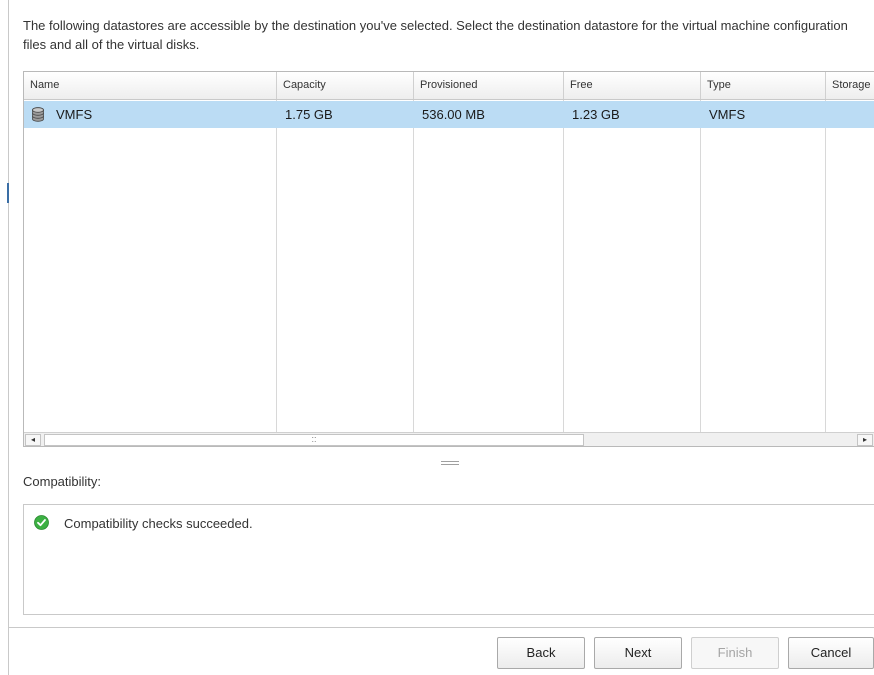 The image size is (874, 675). I want to click on footer-divider, so click(441, 627).